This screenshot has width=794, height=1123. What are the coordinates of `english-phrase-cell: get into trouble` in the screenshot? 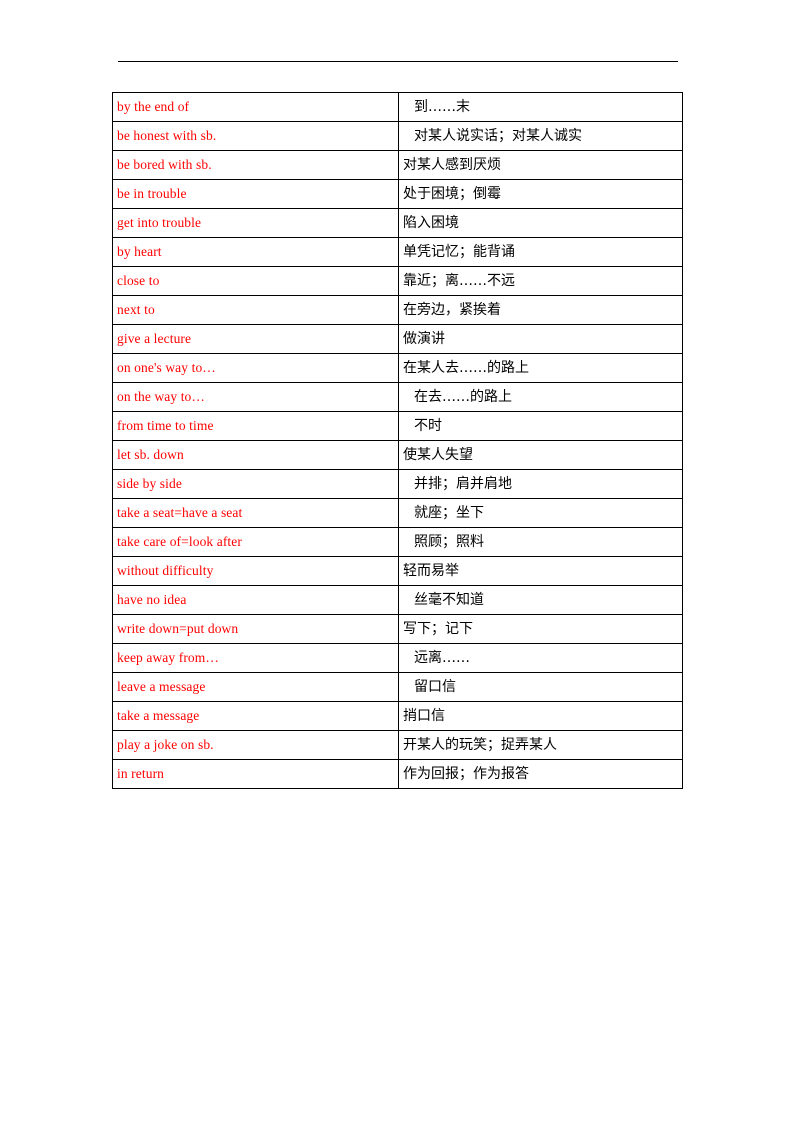 It's located at (255, 223).